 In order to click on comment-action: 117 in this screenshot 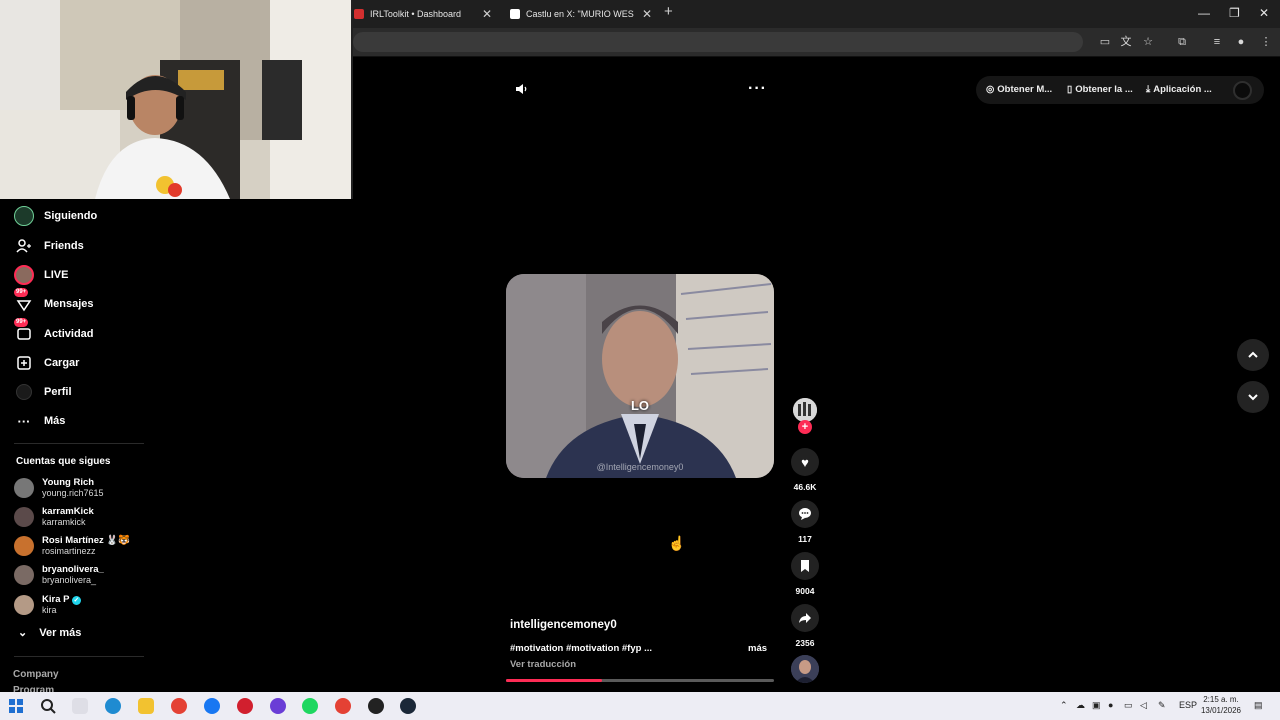, I will do `click(805, 522)`.